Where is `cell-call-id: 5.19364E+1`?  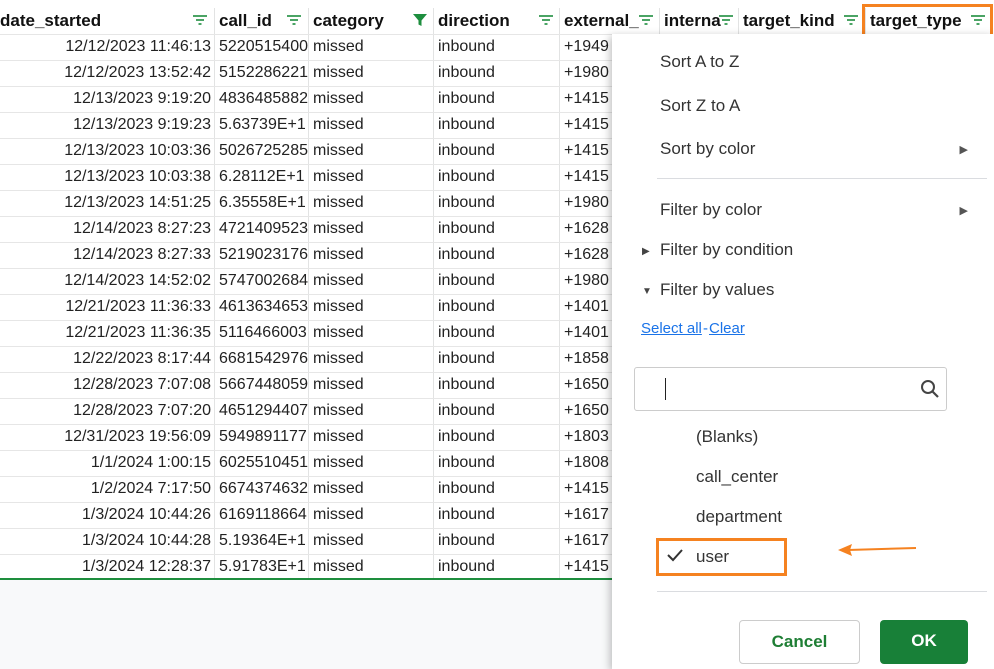 cell-call-id: 5.19364E+1 is located at coordinates (263, 541).